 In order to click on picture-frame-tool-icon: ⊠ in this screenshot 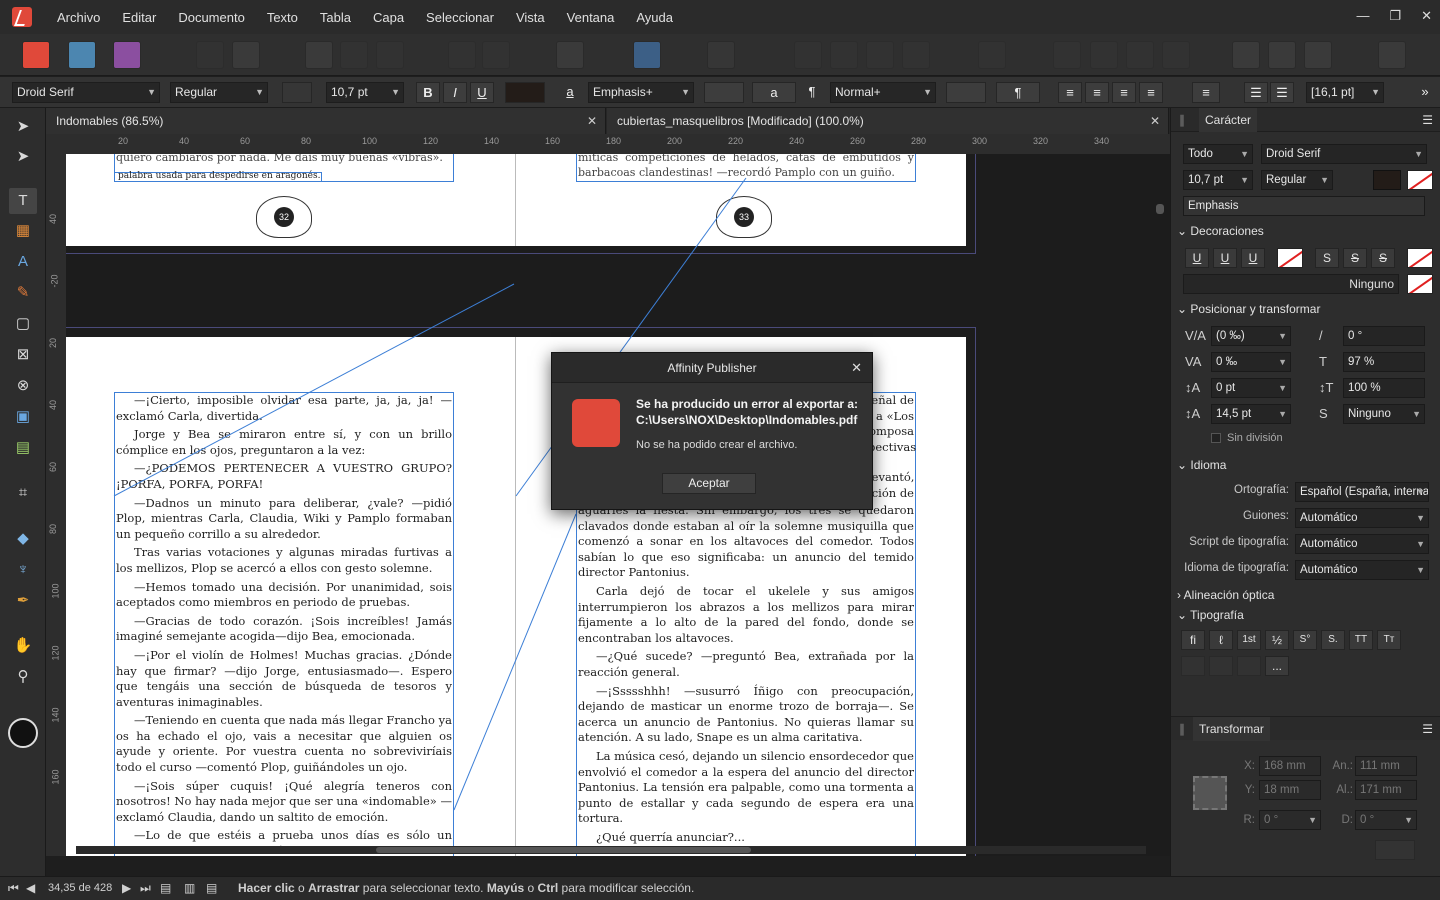, I will do `click(23, 355)`.